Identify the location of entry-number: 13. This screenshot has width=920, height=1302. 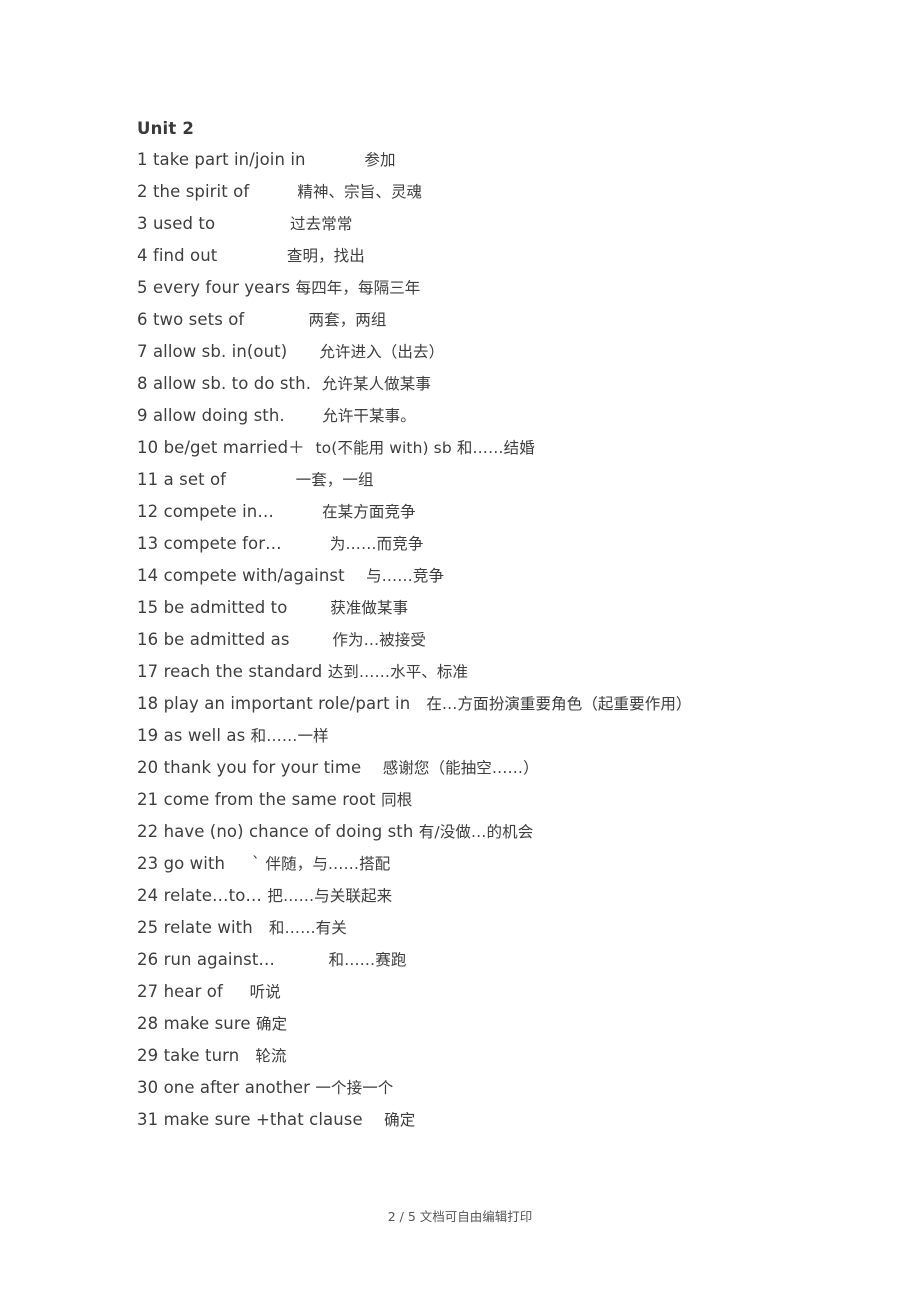
(148, 543).